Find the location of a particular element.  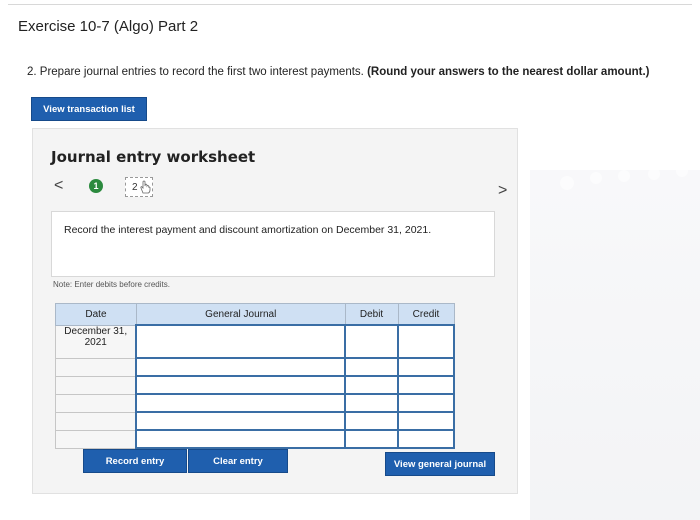

worksheet-title: Journal entry worksheet is located at coordinates (153, 157).